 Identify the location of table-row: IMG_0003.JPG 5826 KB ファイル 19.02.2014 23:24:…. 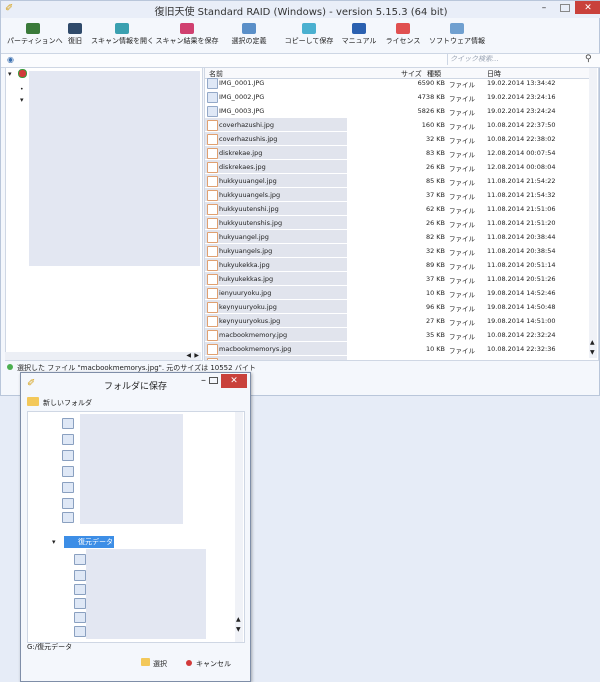
(397, 111).